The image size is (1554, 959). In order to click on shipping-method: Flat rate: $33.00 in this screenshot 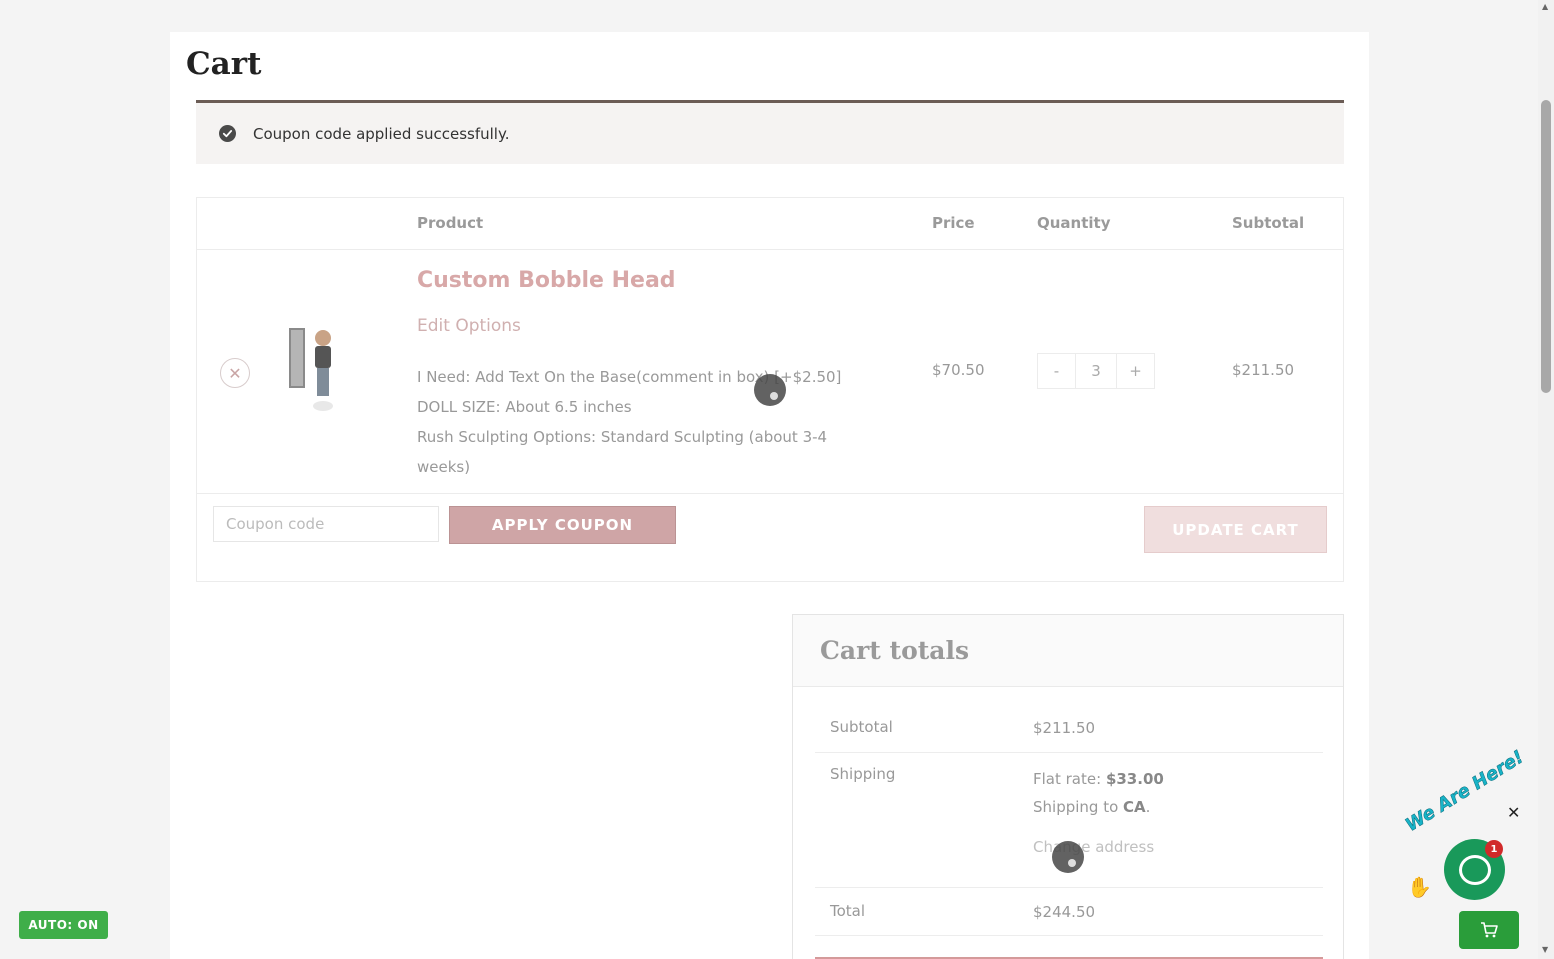, I will do `click(1098, 779)`.